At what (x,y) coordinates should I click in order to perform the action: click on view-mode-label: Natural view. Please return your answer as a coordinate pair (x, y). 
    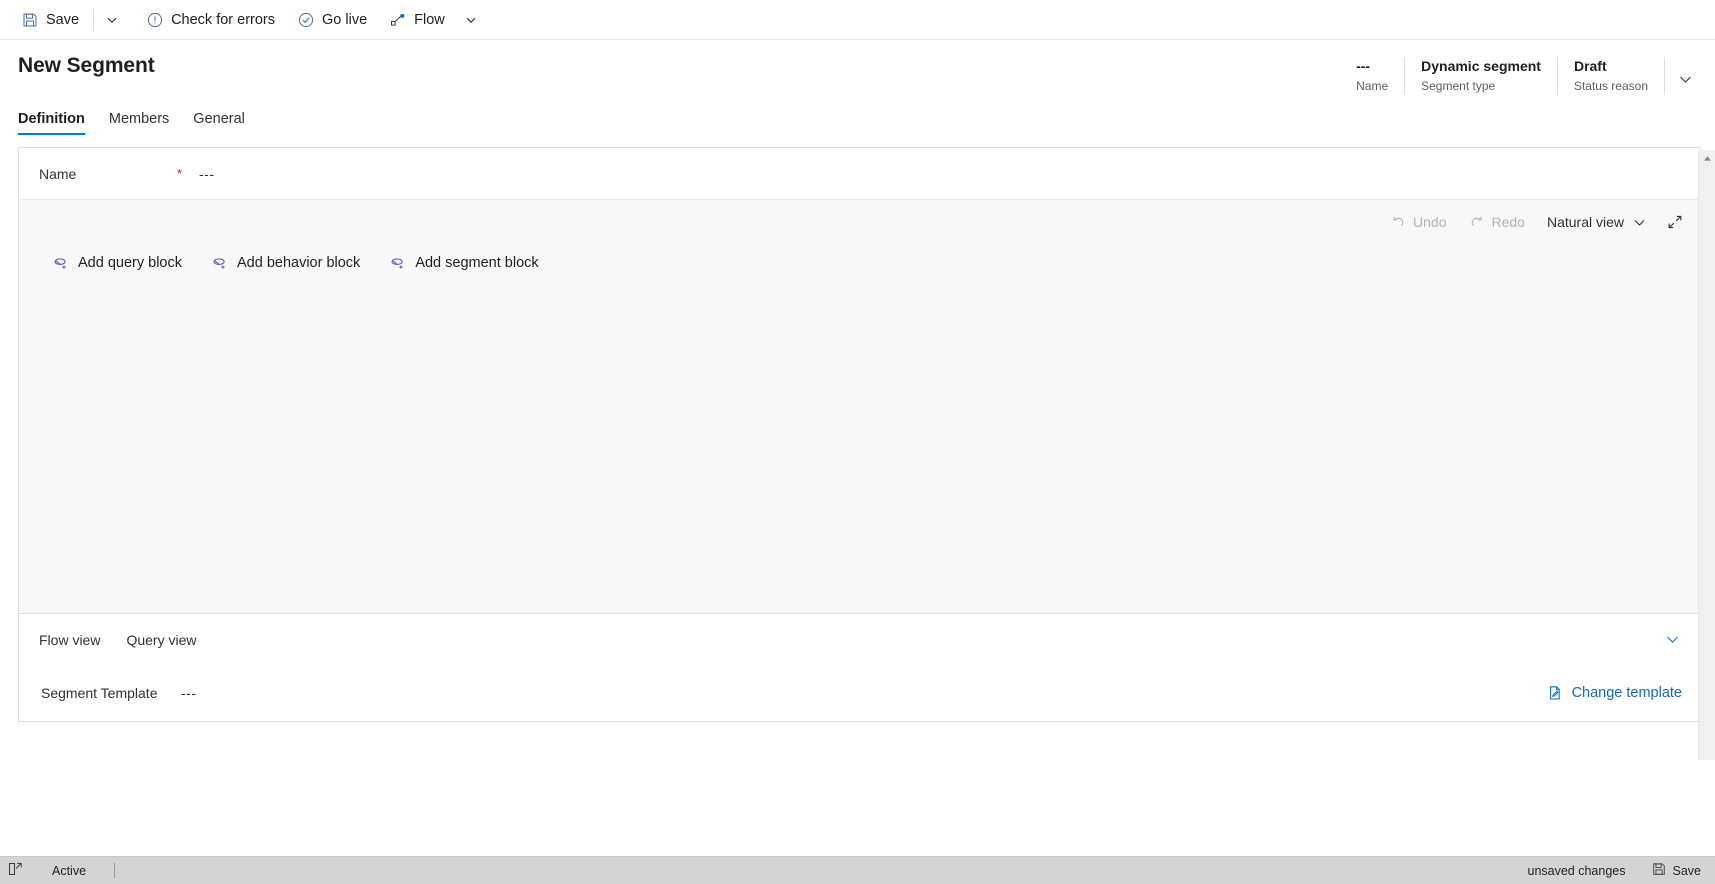
    Looking at the image, I should click on (1585, 222).